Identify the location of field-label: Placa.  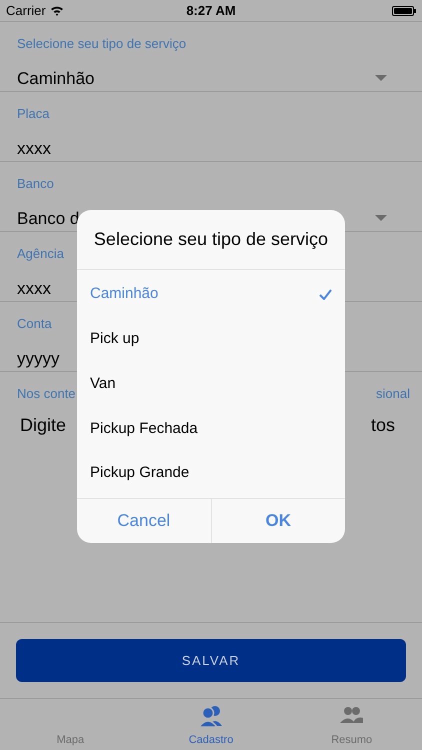
(33, 114).